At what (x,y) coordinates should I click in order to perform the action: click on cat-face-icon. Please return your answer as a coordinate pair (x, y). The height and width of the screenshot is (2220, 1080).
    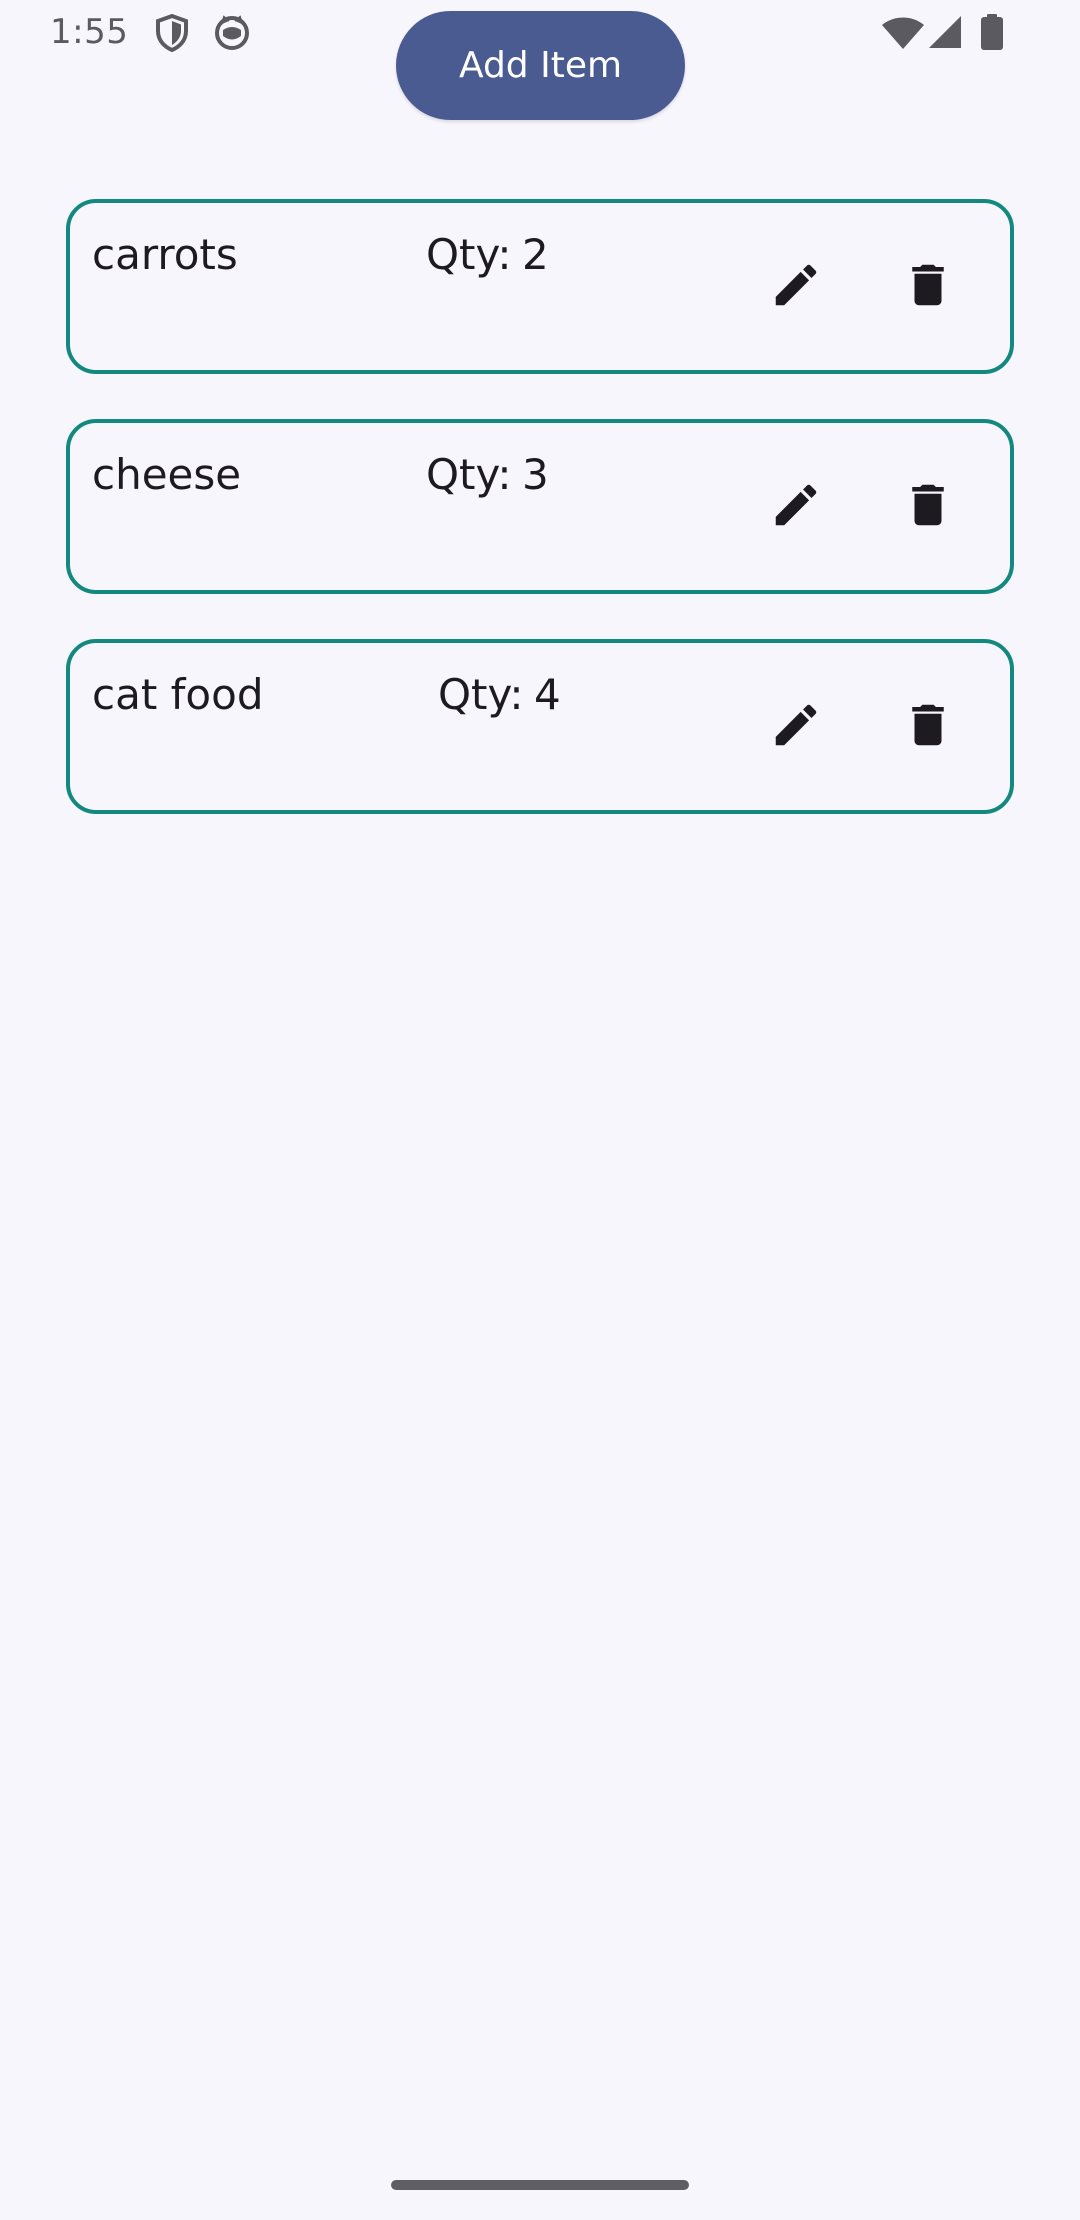
    Looking at the image, I should click on (232, 32).